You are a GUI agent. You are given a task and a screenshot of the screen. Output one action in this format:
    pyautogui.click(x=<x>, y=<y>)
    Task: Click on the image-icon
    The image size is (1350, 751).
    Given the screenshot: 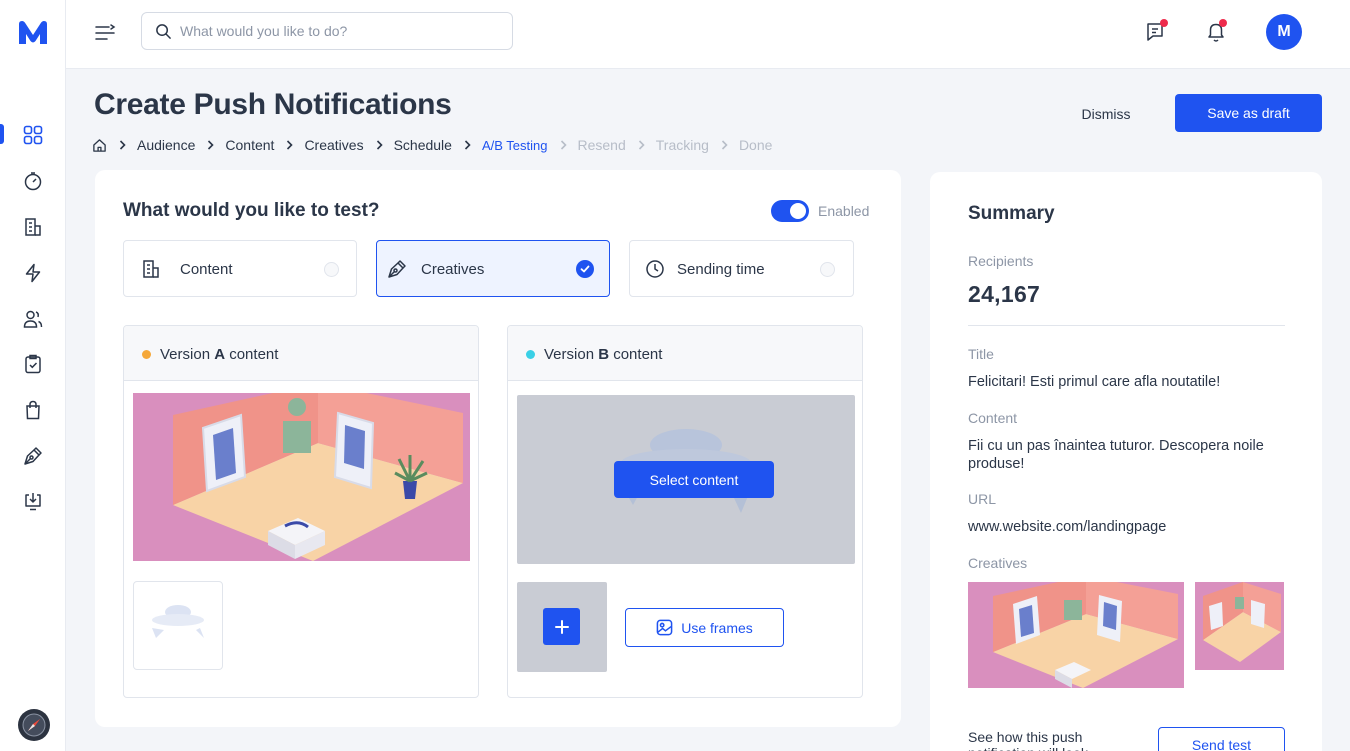 What is the action you would take?
    pyautogui.click(x=664, y=627)
    